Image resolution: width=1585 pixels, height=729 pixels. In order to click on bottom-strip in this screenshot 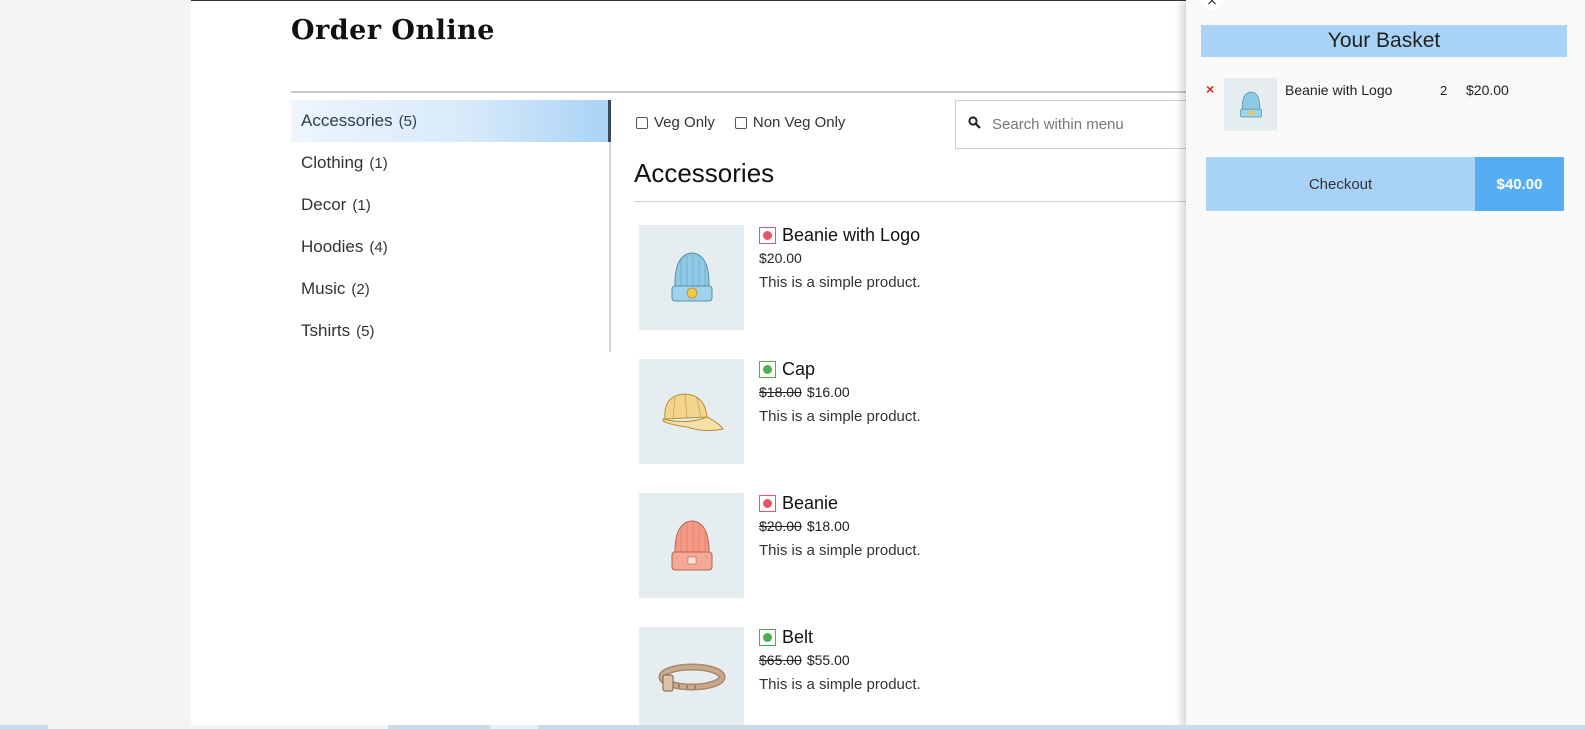, I will do `click(792, 727)`.